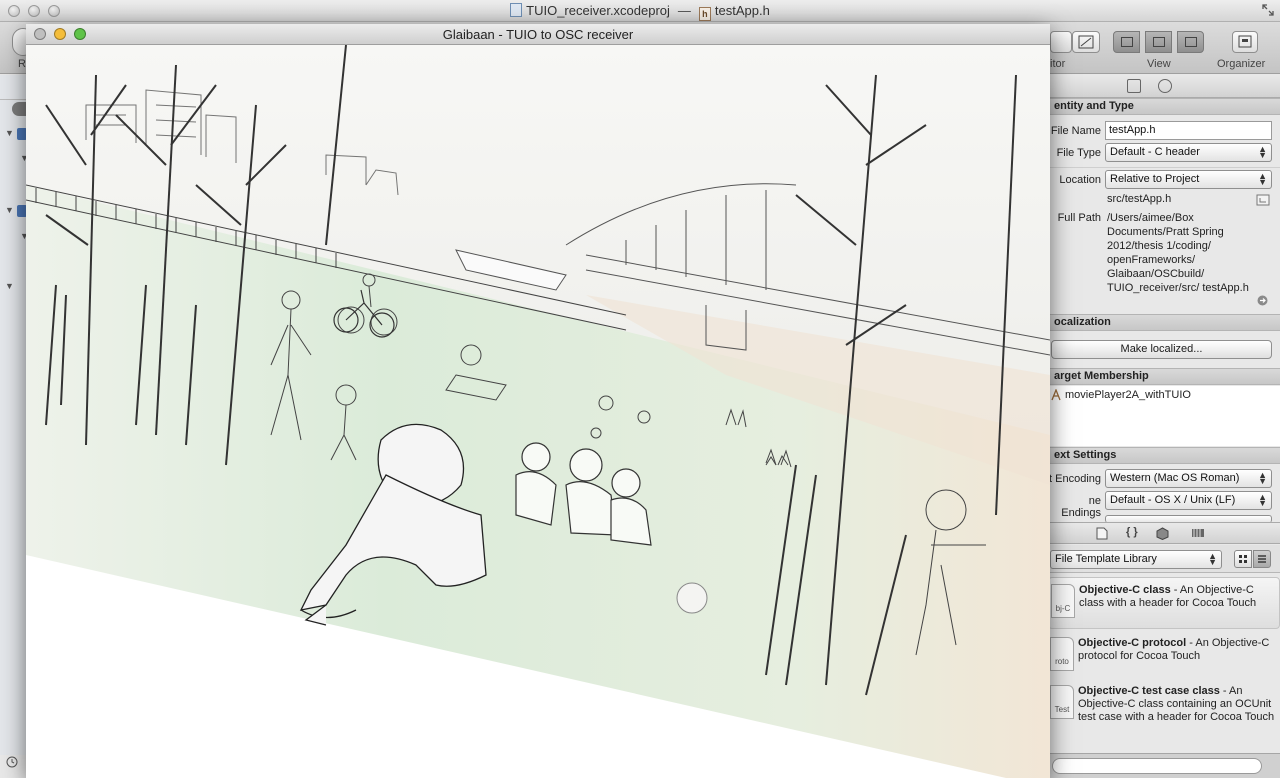  Describe the element at coordinates (1155, 179) in the screenshot. I see `location-value: Relative to Project` at that location.